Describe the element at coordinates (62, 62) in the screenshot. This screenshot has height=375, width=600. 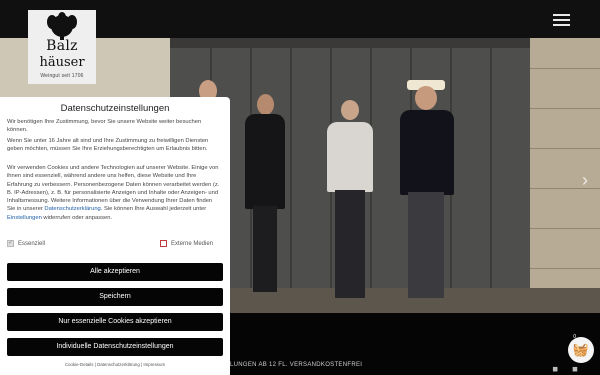
I see `logo-text-line2: häuser` at that location.